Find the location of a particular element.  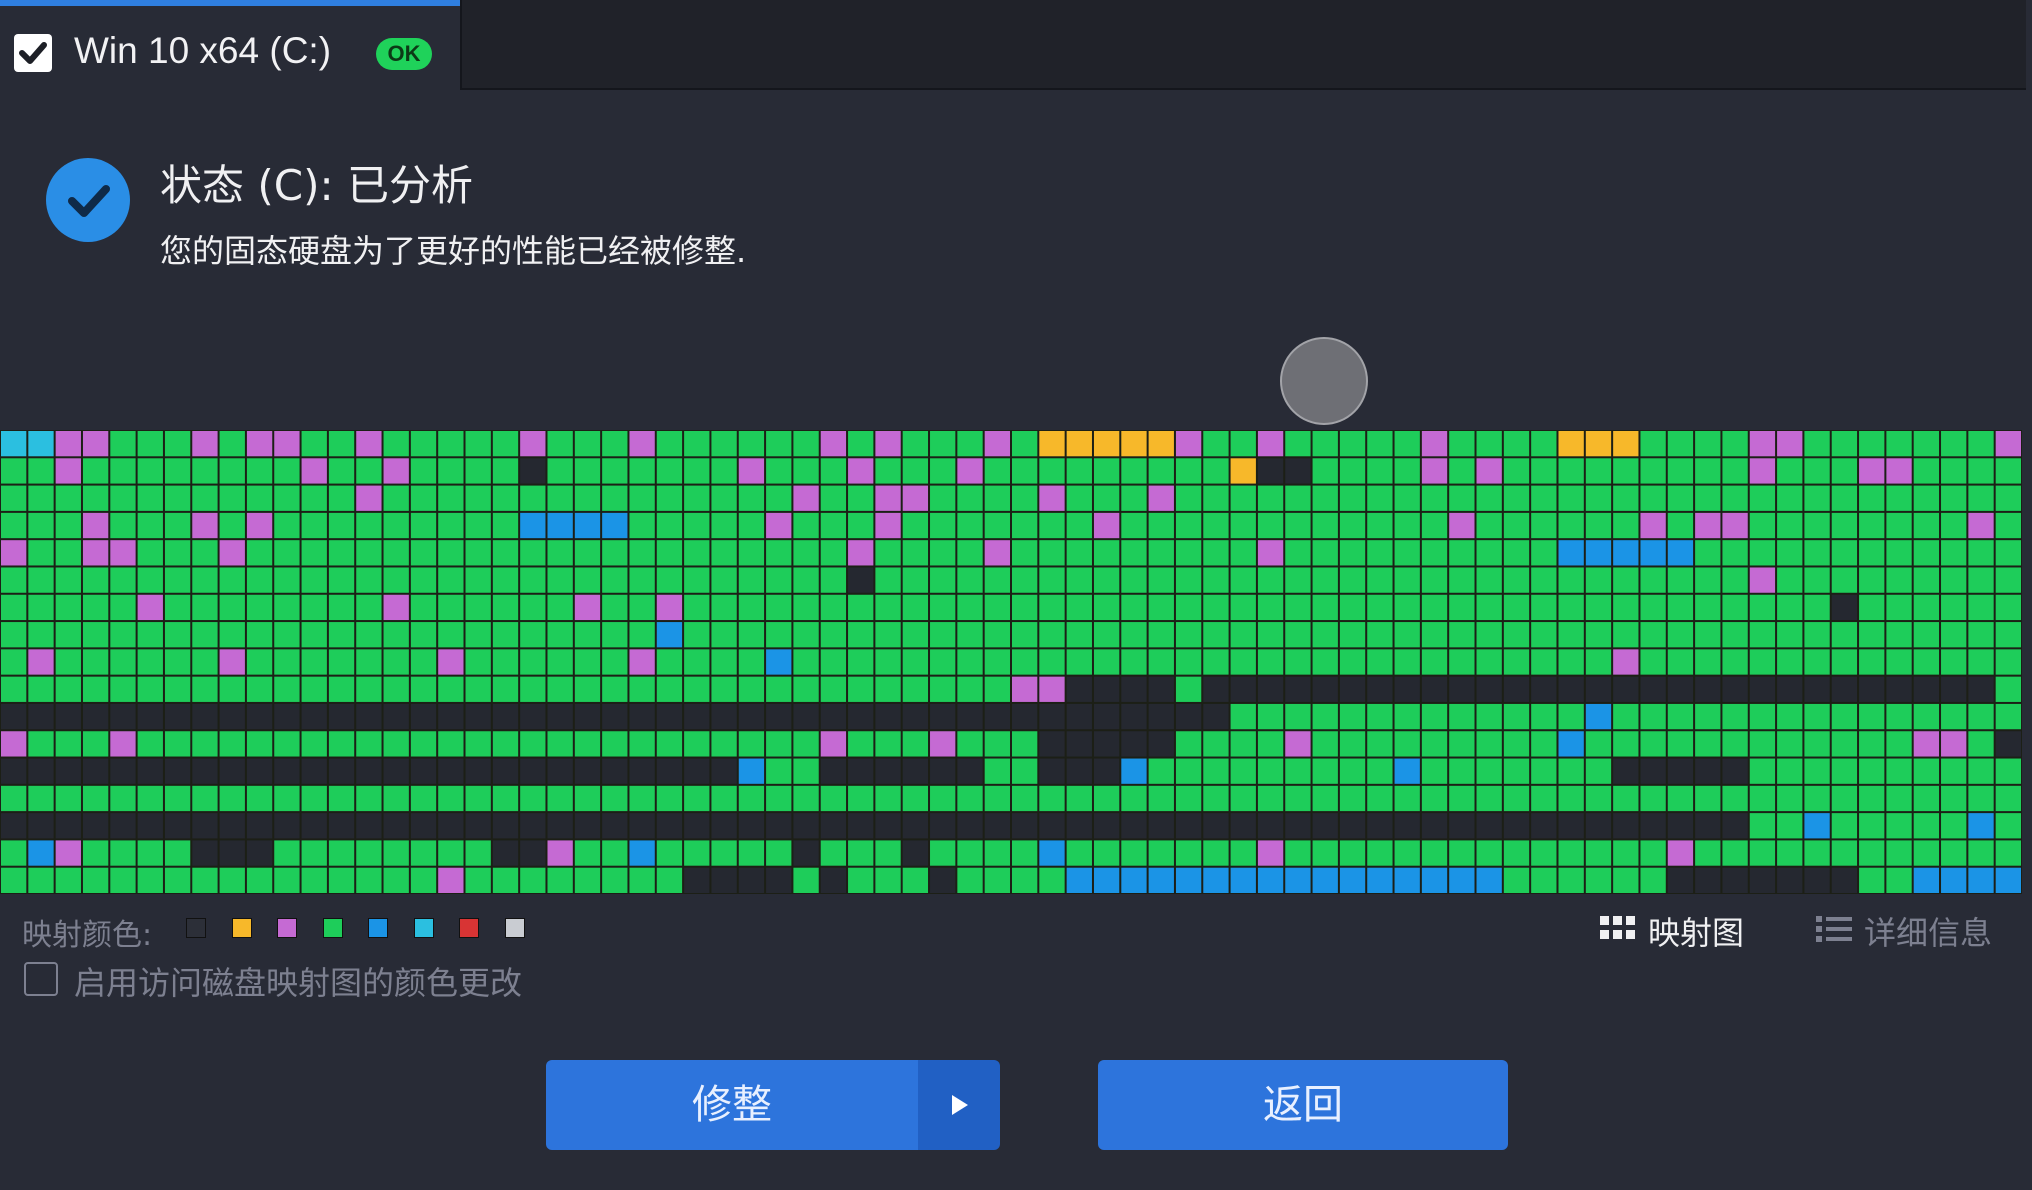

back-button: 返回 is located at coordinates (1303, 1105).